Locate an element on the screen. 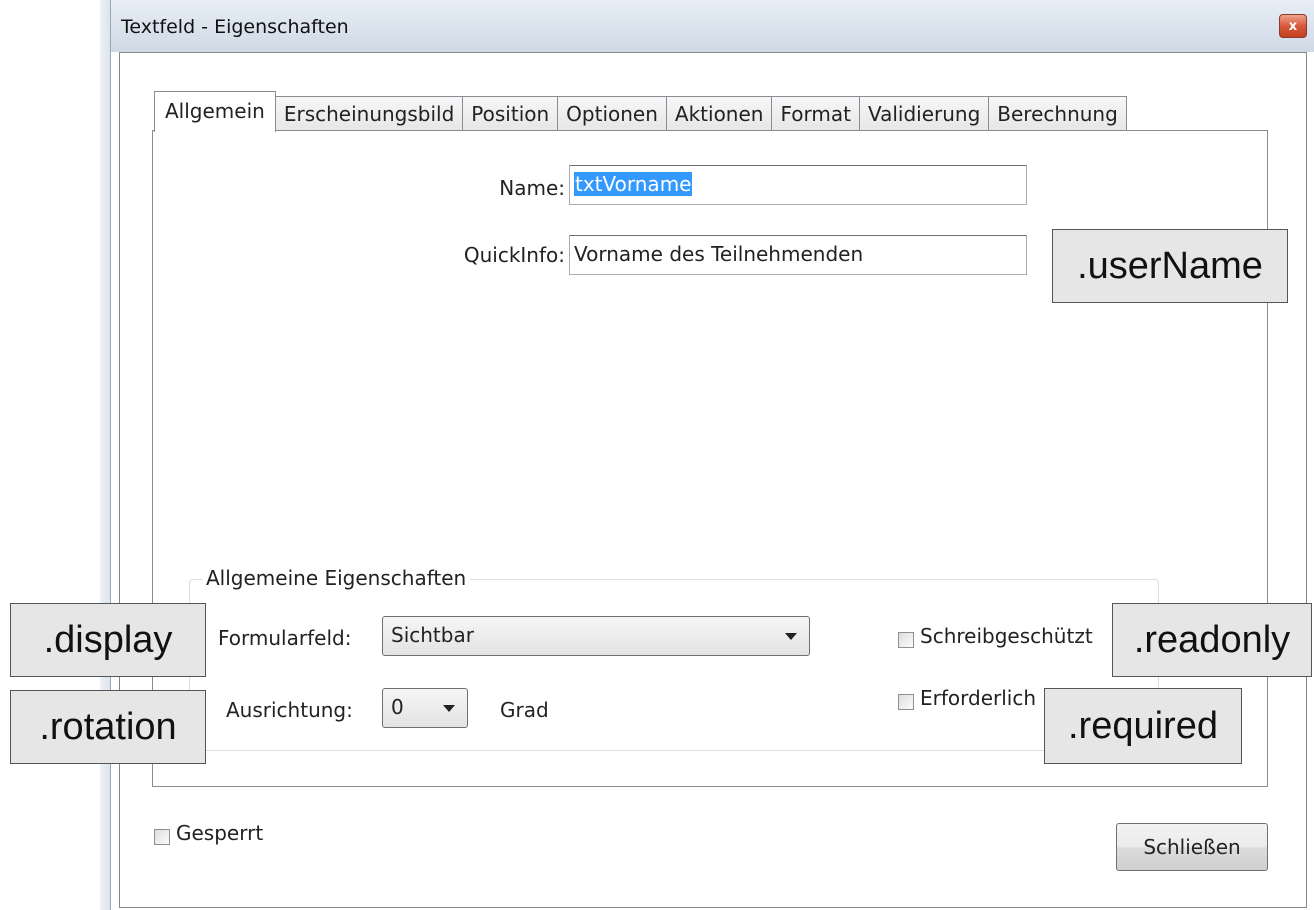 The width and height of the screenshot is (1314, 910). orientation-select: 0 is located at coordinates (425, 708).